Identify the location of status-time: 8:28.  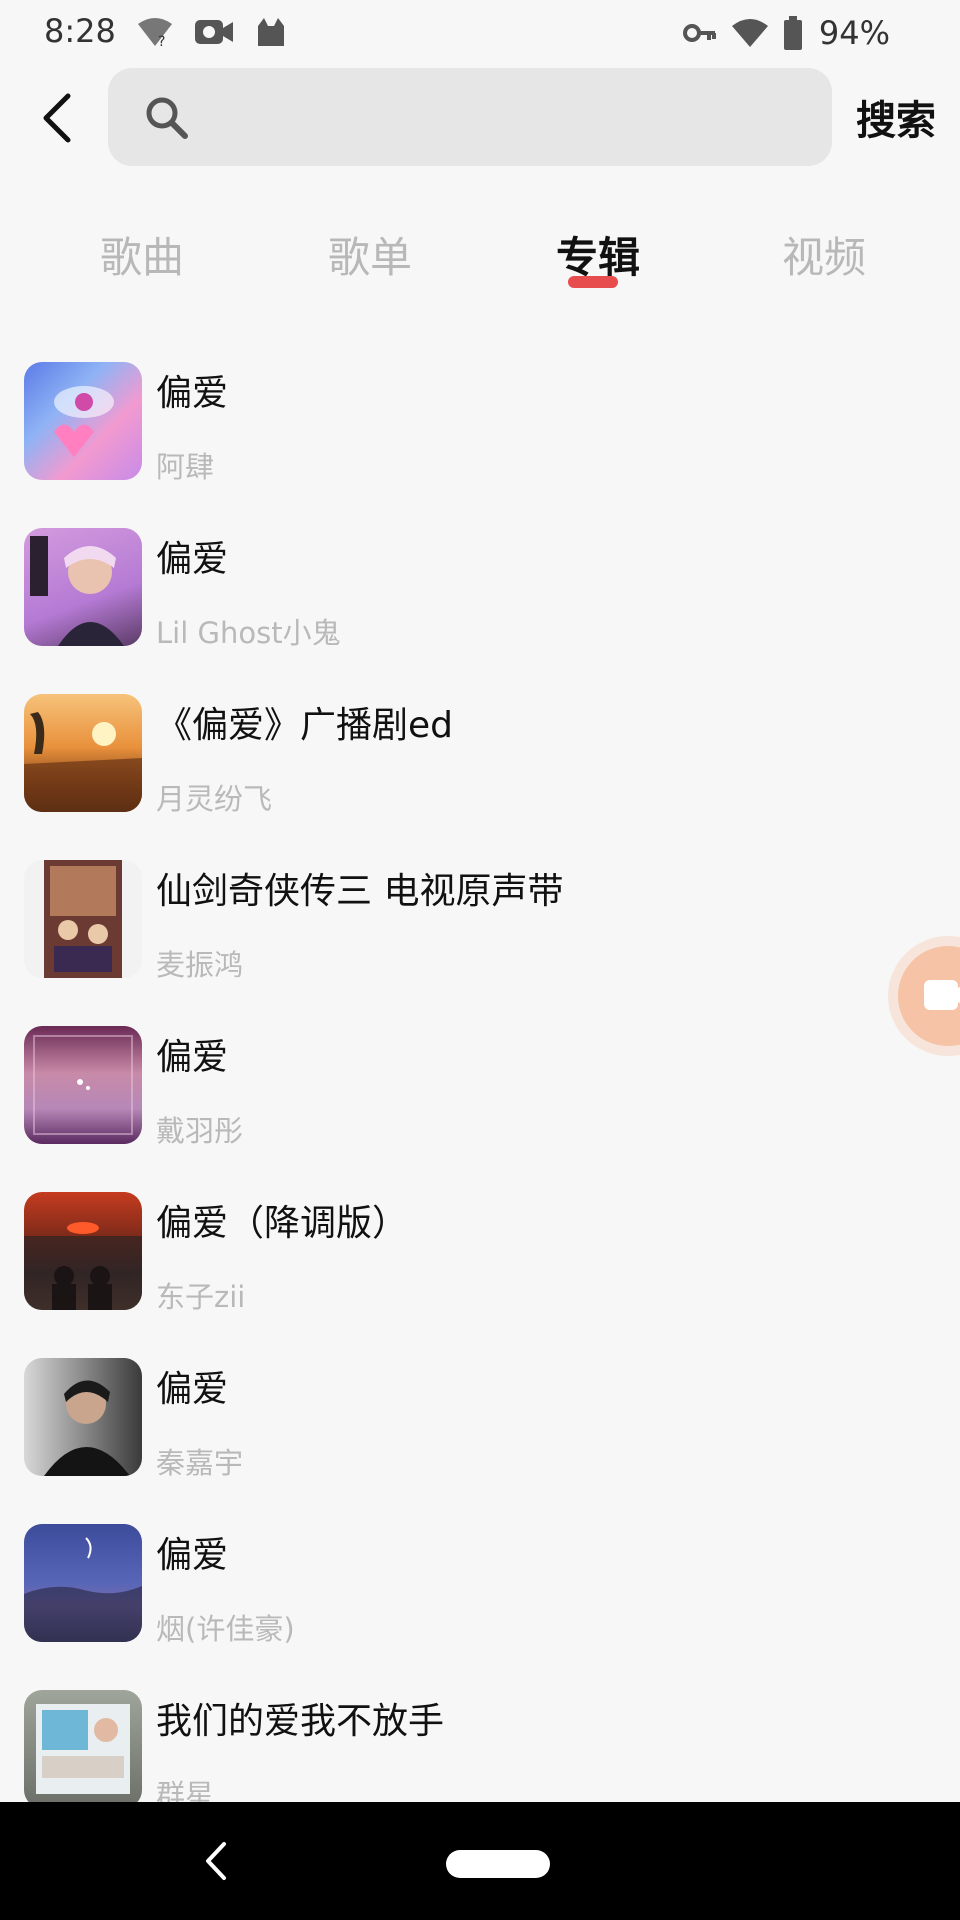
(80, 31).